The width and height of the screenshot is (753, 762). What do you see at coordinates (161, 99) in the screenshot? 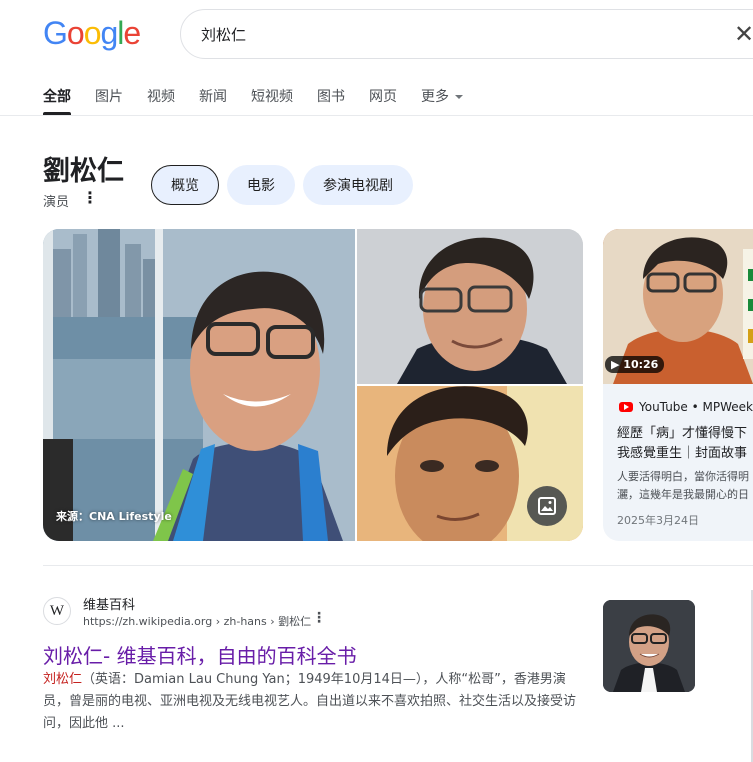
I see `tab-videos: 视频` at bounding box center [161, 99].